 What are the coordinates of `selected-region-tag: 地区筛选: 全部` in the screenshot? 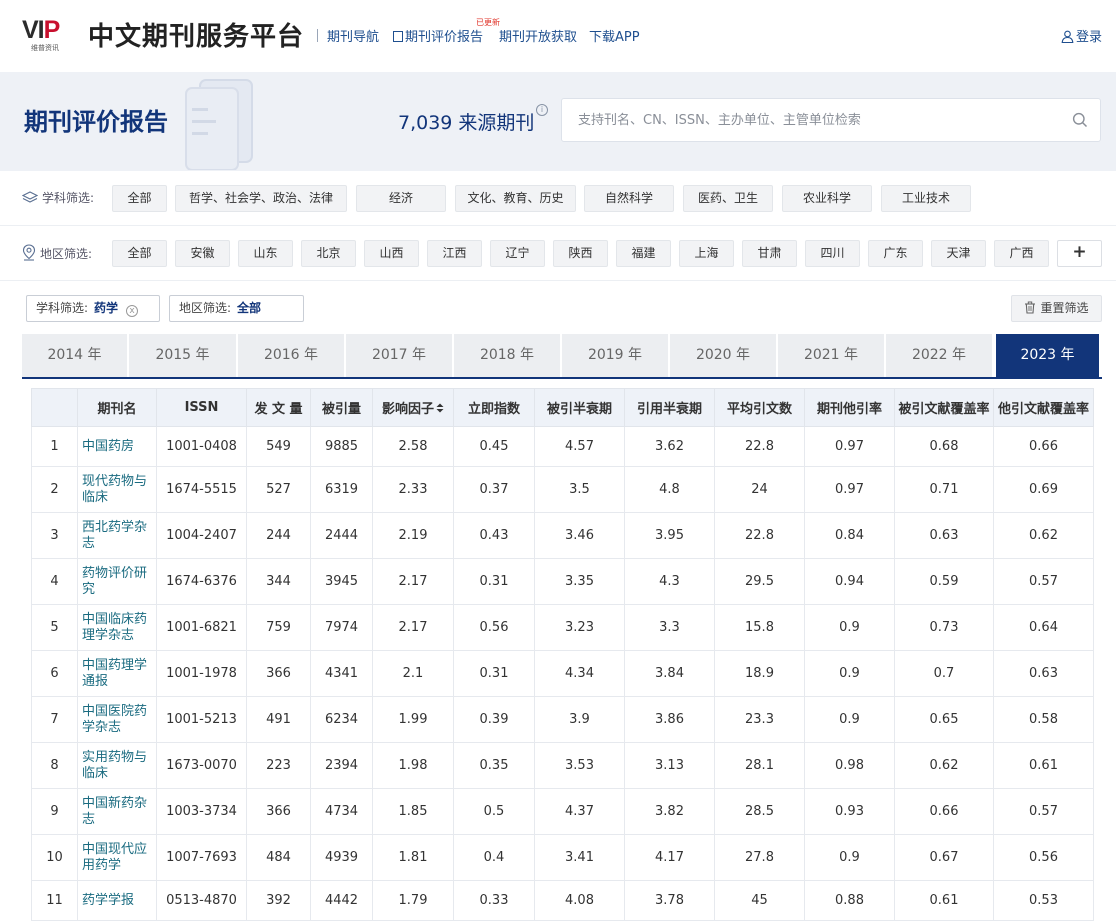 It's located at (236, 308).